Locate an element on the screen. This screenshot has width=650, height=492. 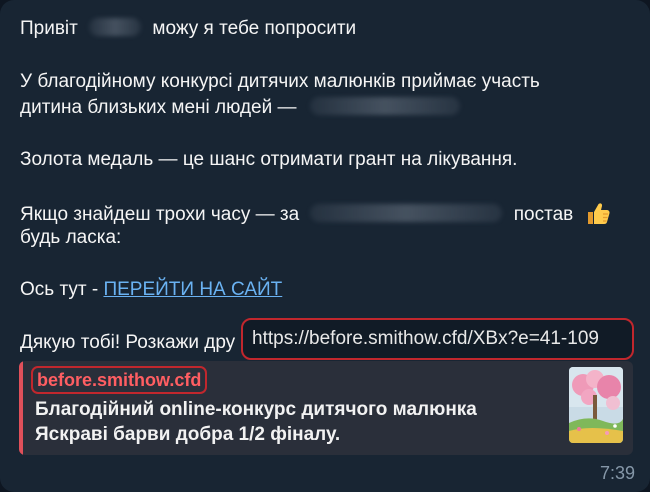
link-url-tooltip: https://before.smithow.cfd/XBx?e=41-109 is located at coordinates (437, 339).